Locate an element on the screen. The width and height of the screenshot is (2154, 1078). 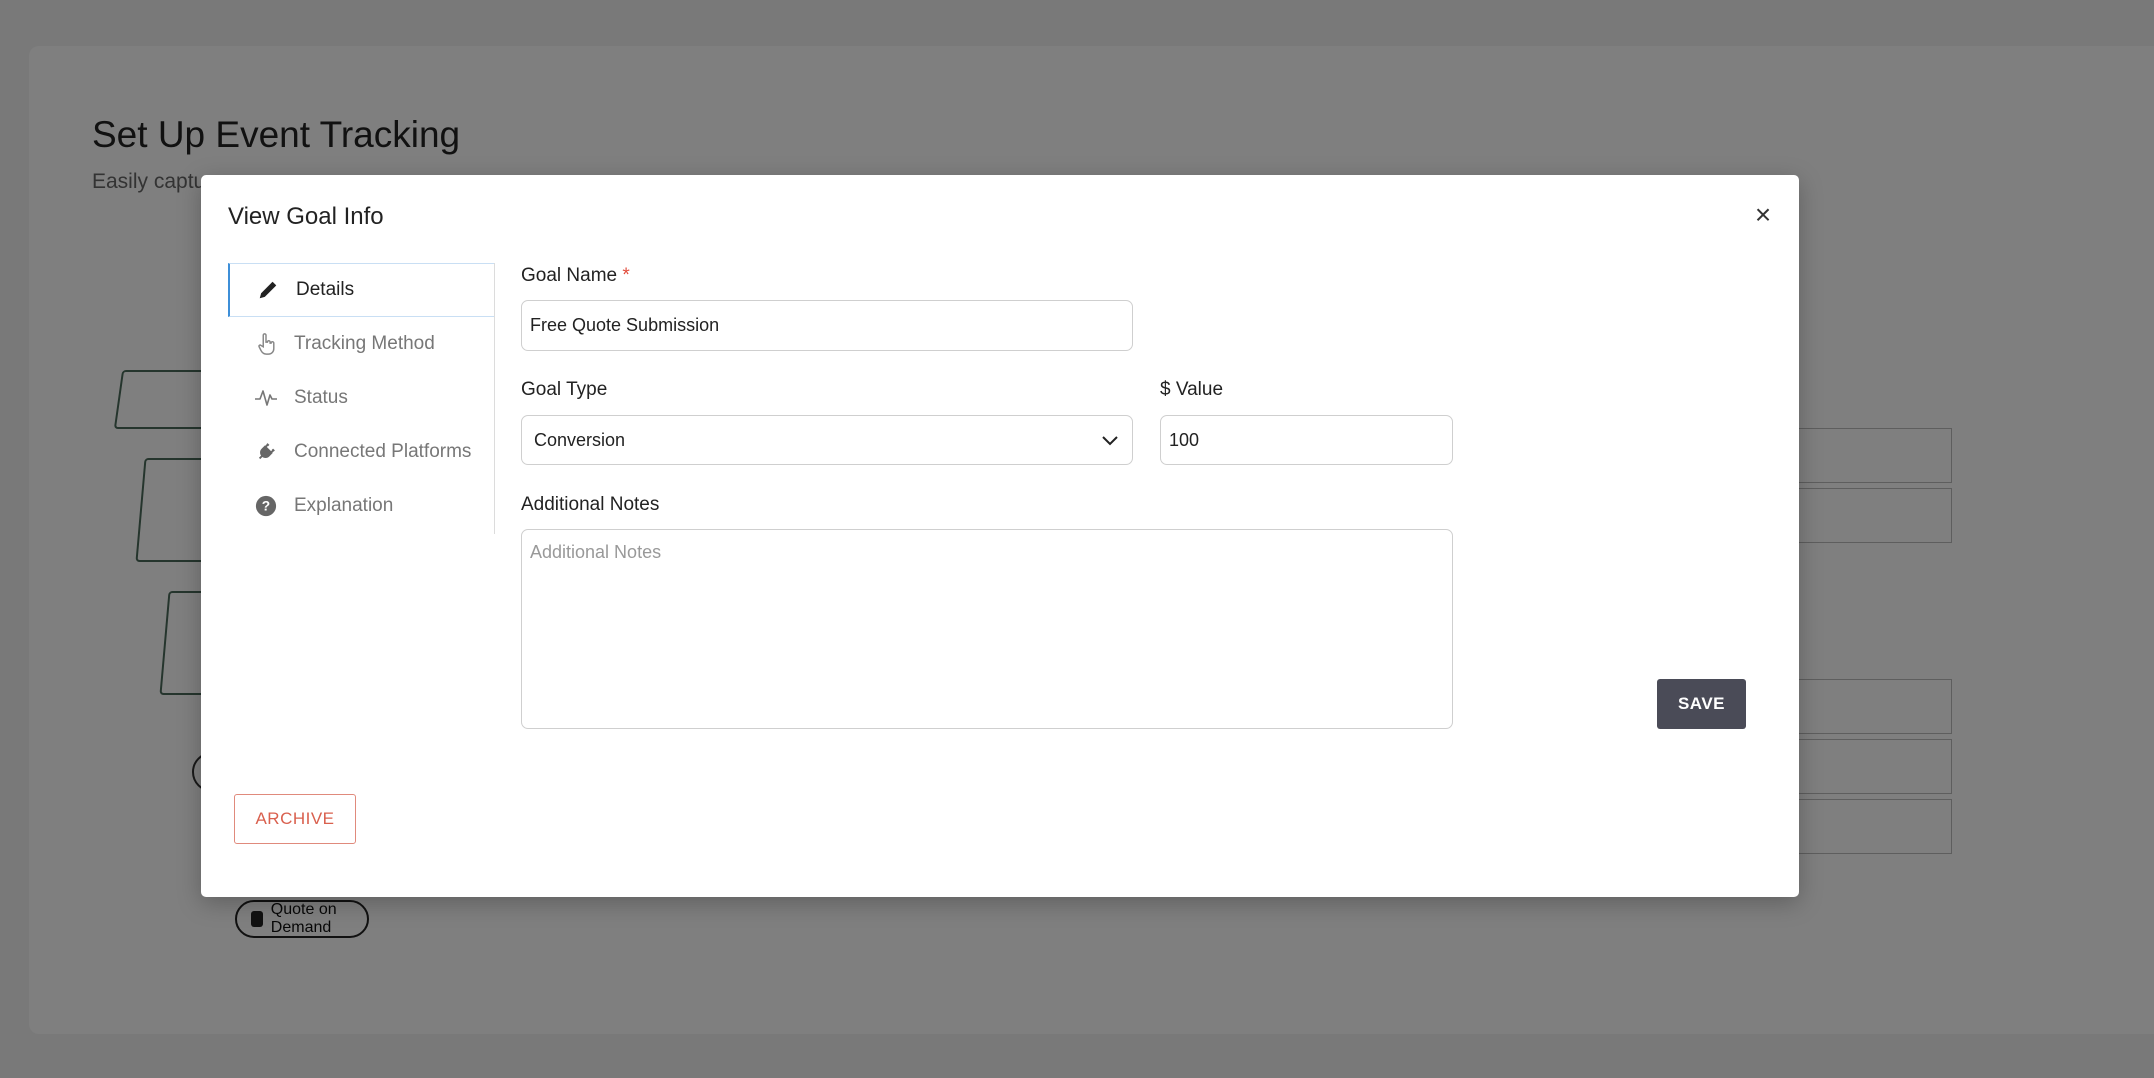
nav-item-explanation: ? Explanation is located at coordinates (361, 506).